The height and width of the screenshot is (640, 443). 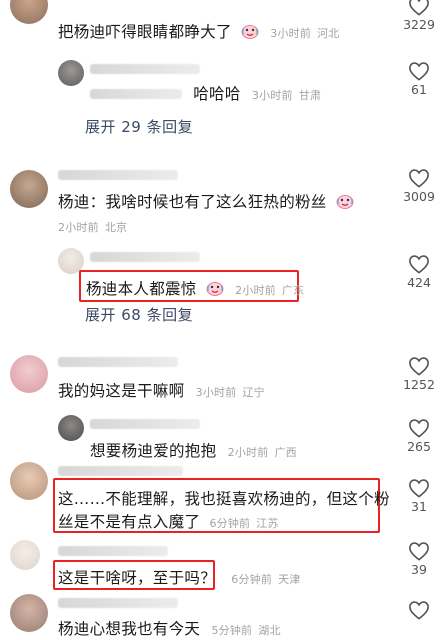 What do you see at coordinates (419, 196) in the screenshot?
I see `like-count: 3009` at bounding box center [419, 196].